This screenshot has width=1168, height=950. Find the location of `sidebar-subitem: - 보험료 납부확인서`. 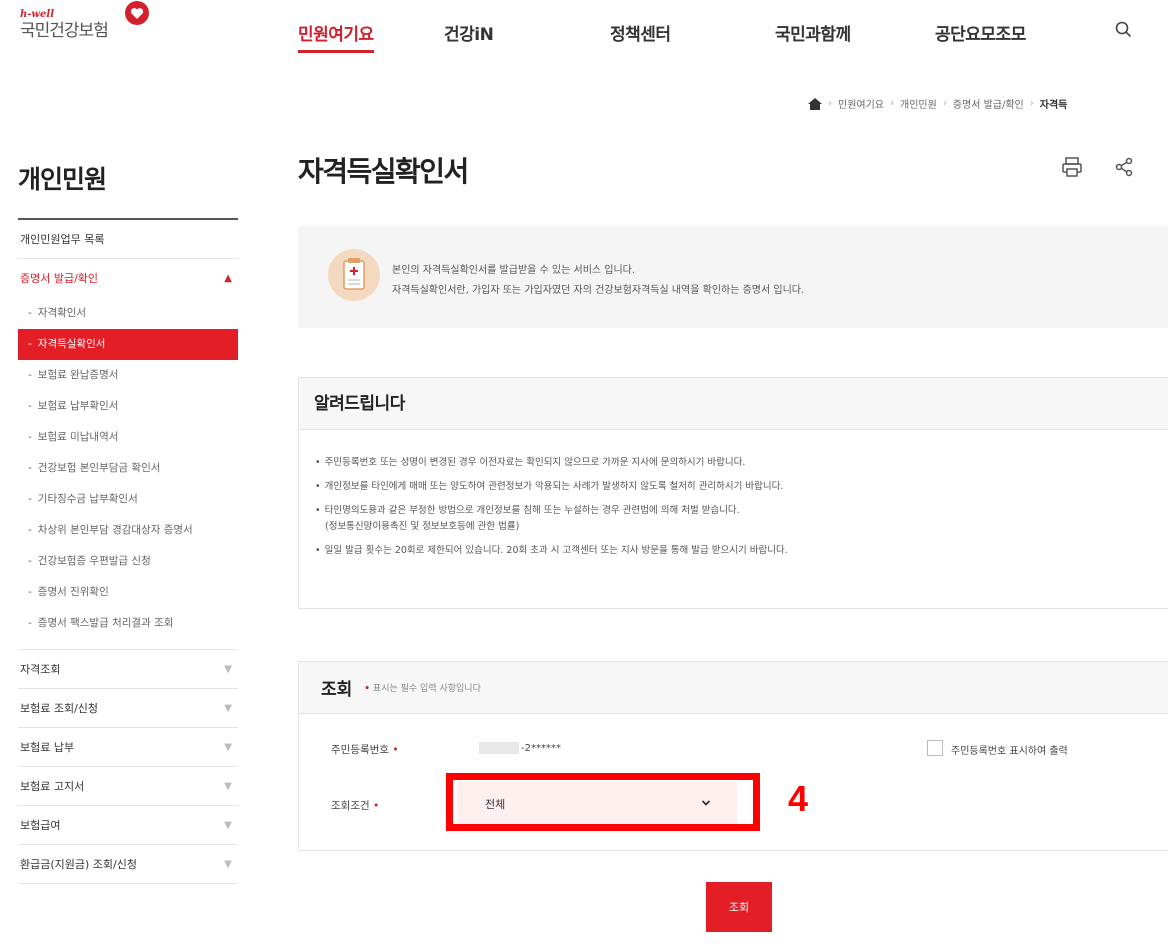

sidebar-subitem: - 보험료 납부확인서 is located at coordinates (128, 406).